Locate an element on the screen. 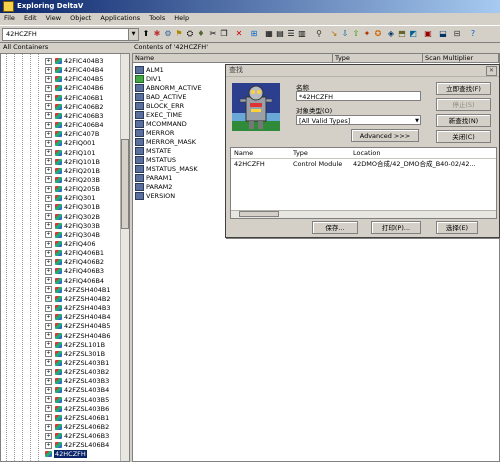 Image resolution: width=500 pixels, height=462 pixels. tree-item: +42FIQ203B is located at coordinates (72, 180).